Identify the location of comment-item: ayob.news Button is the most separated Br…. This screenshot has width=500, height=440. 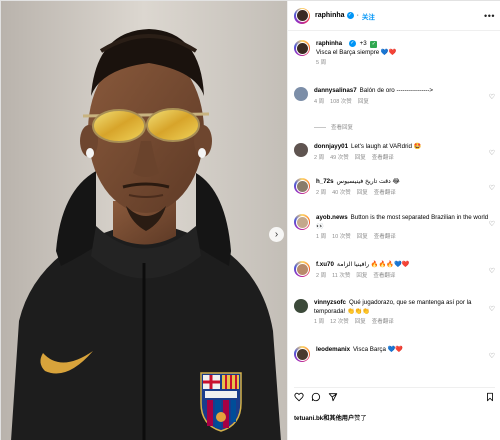
(394, 228).